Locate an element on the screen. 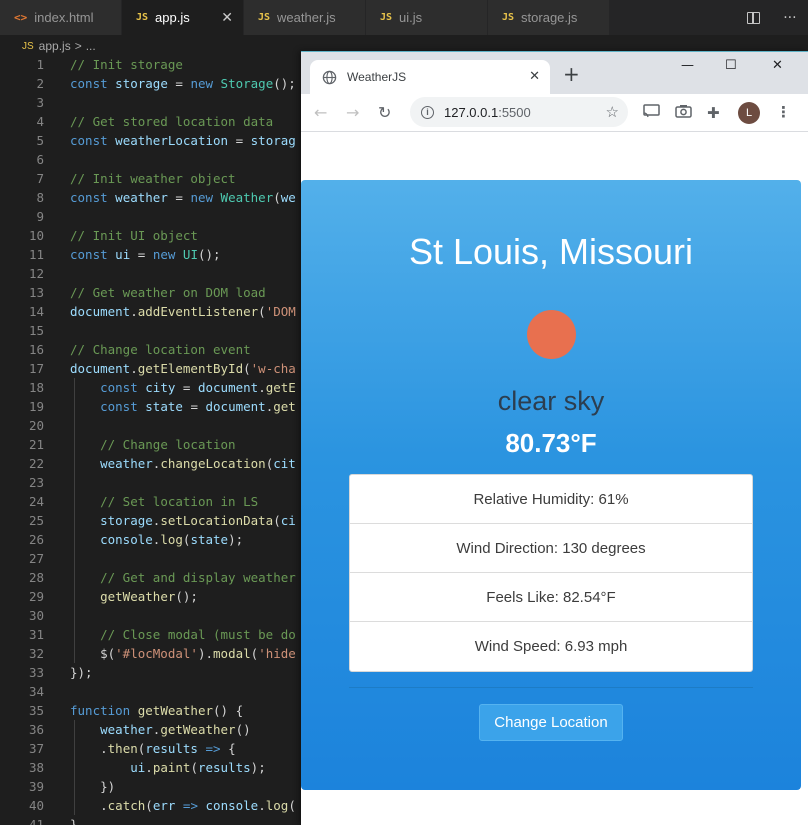 This screenshot has width=808, height=825. code-text: // Init storage is located at coordinates (126, 64).